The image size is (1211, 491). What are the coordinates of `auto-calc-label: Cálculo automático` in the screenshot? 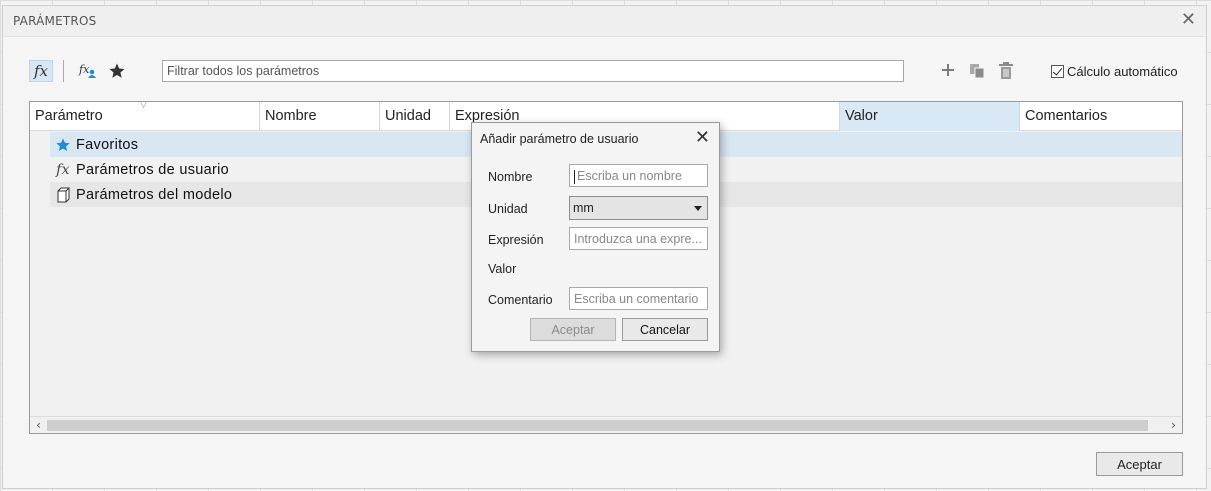 It's located at (1122, 71).